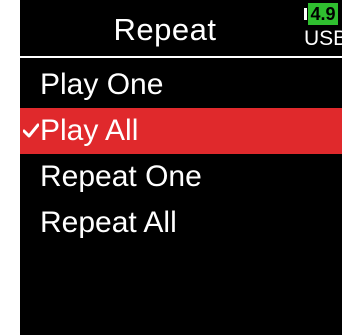  Describe the element at coordinates (181, 85) in the screenshot. I see `menu-item-play-one: Play One` at that location.